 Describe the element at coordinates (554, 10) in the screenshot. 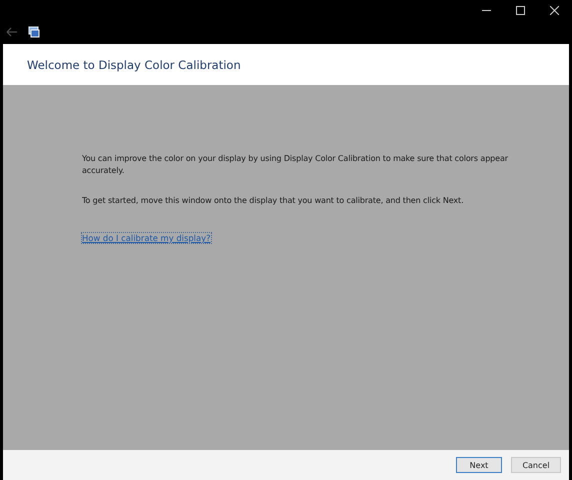

I see `close-icon` at that location.